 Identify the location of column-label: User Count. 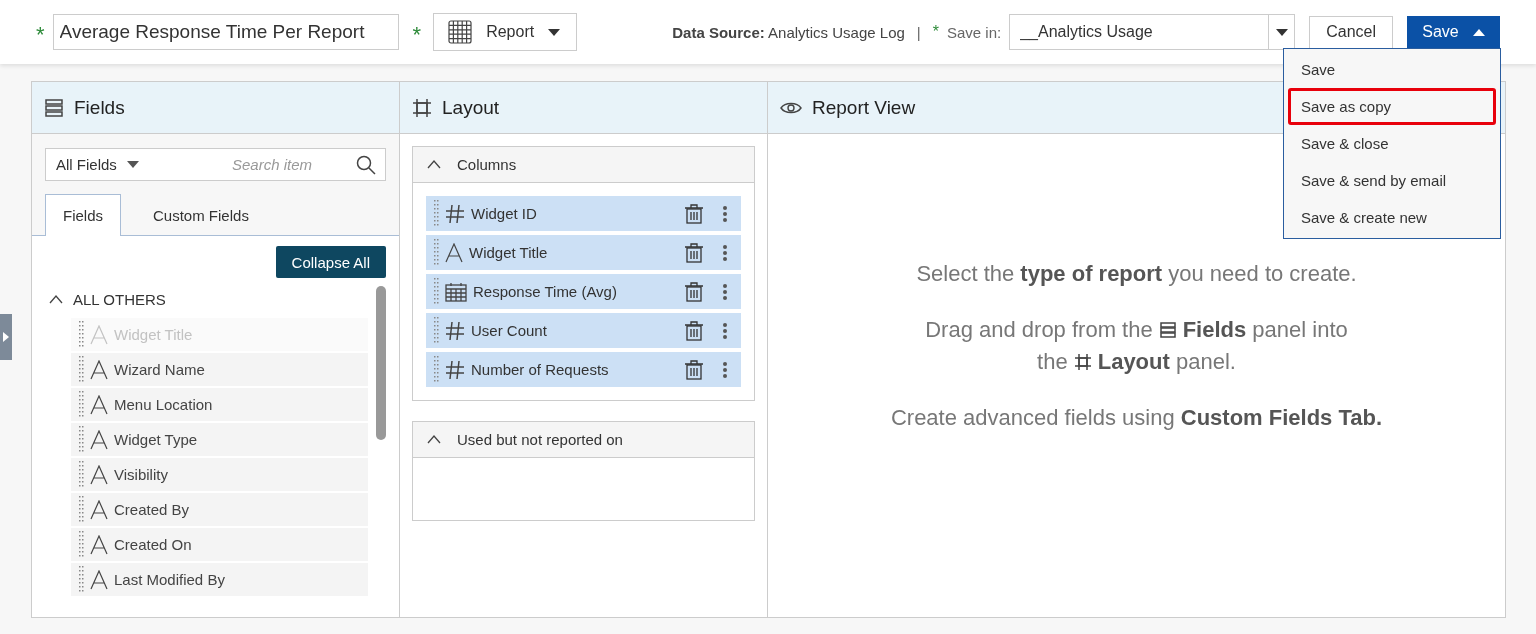
(509, 330).